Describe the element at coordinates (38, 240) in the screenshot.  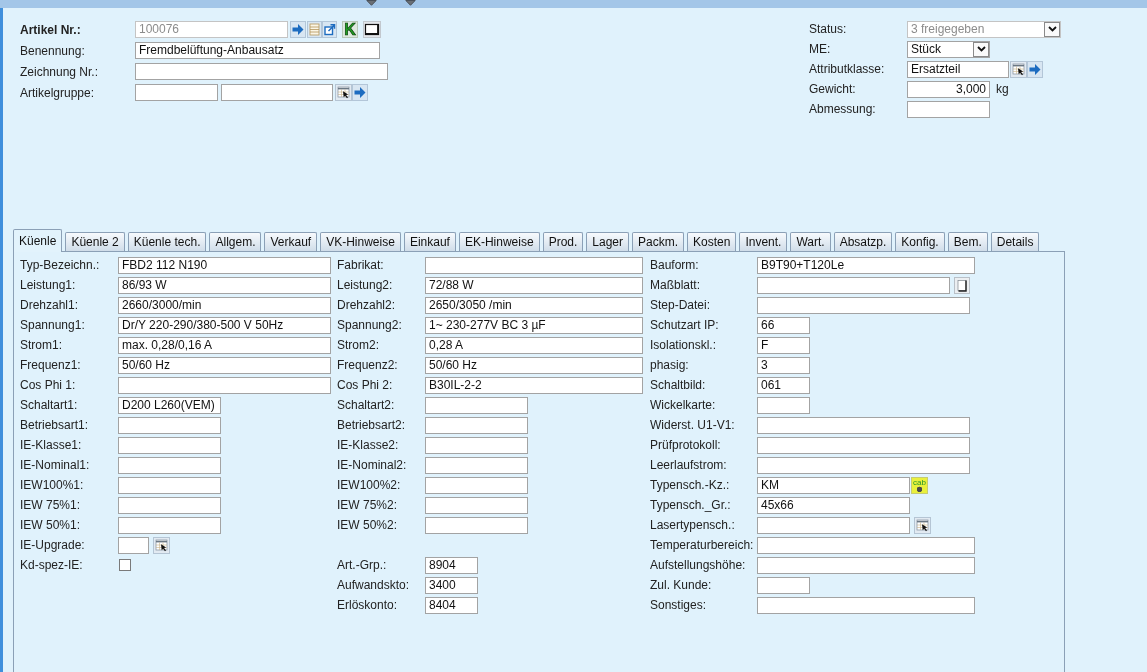
I see `tab: Küenle` at that location.